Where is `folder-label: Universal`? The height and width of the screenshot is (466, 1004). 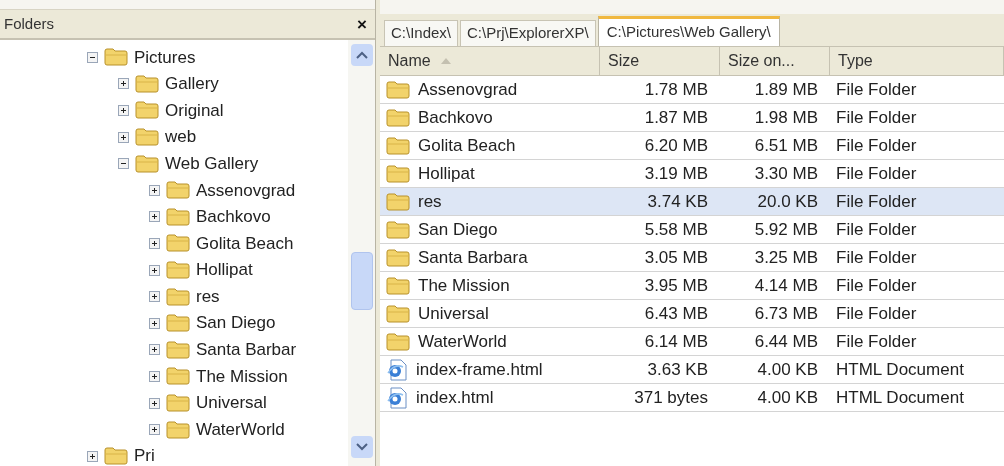
folder-label: Universal is located at coordinates (231, 403).